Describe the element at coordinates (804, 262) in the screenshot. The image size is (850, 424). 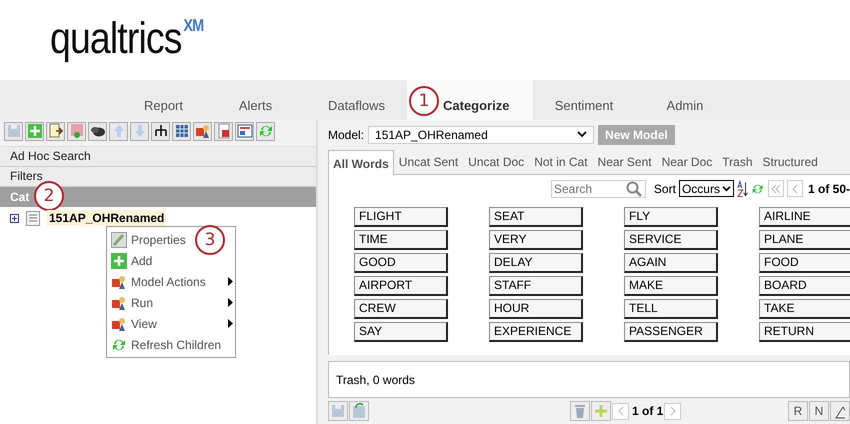
I see `word-button: FOOD` at that location.